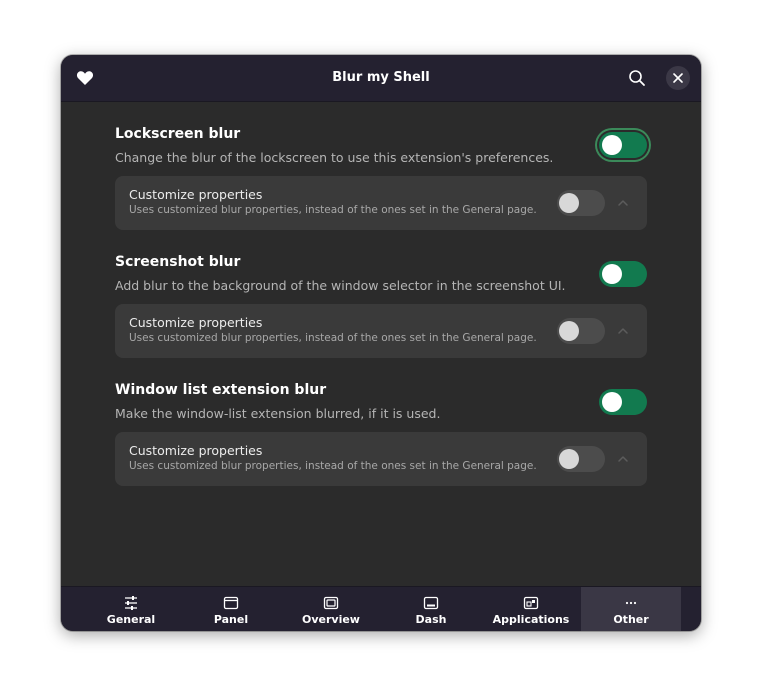 This screenshot has height=698, width=762. I want to click on tab-applications: Applications, so click(531, 609).